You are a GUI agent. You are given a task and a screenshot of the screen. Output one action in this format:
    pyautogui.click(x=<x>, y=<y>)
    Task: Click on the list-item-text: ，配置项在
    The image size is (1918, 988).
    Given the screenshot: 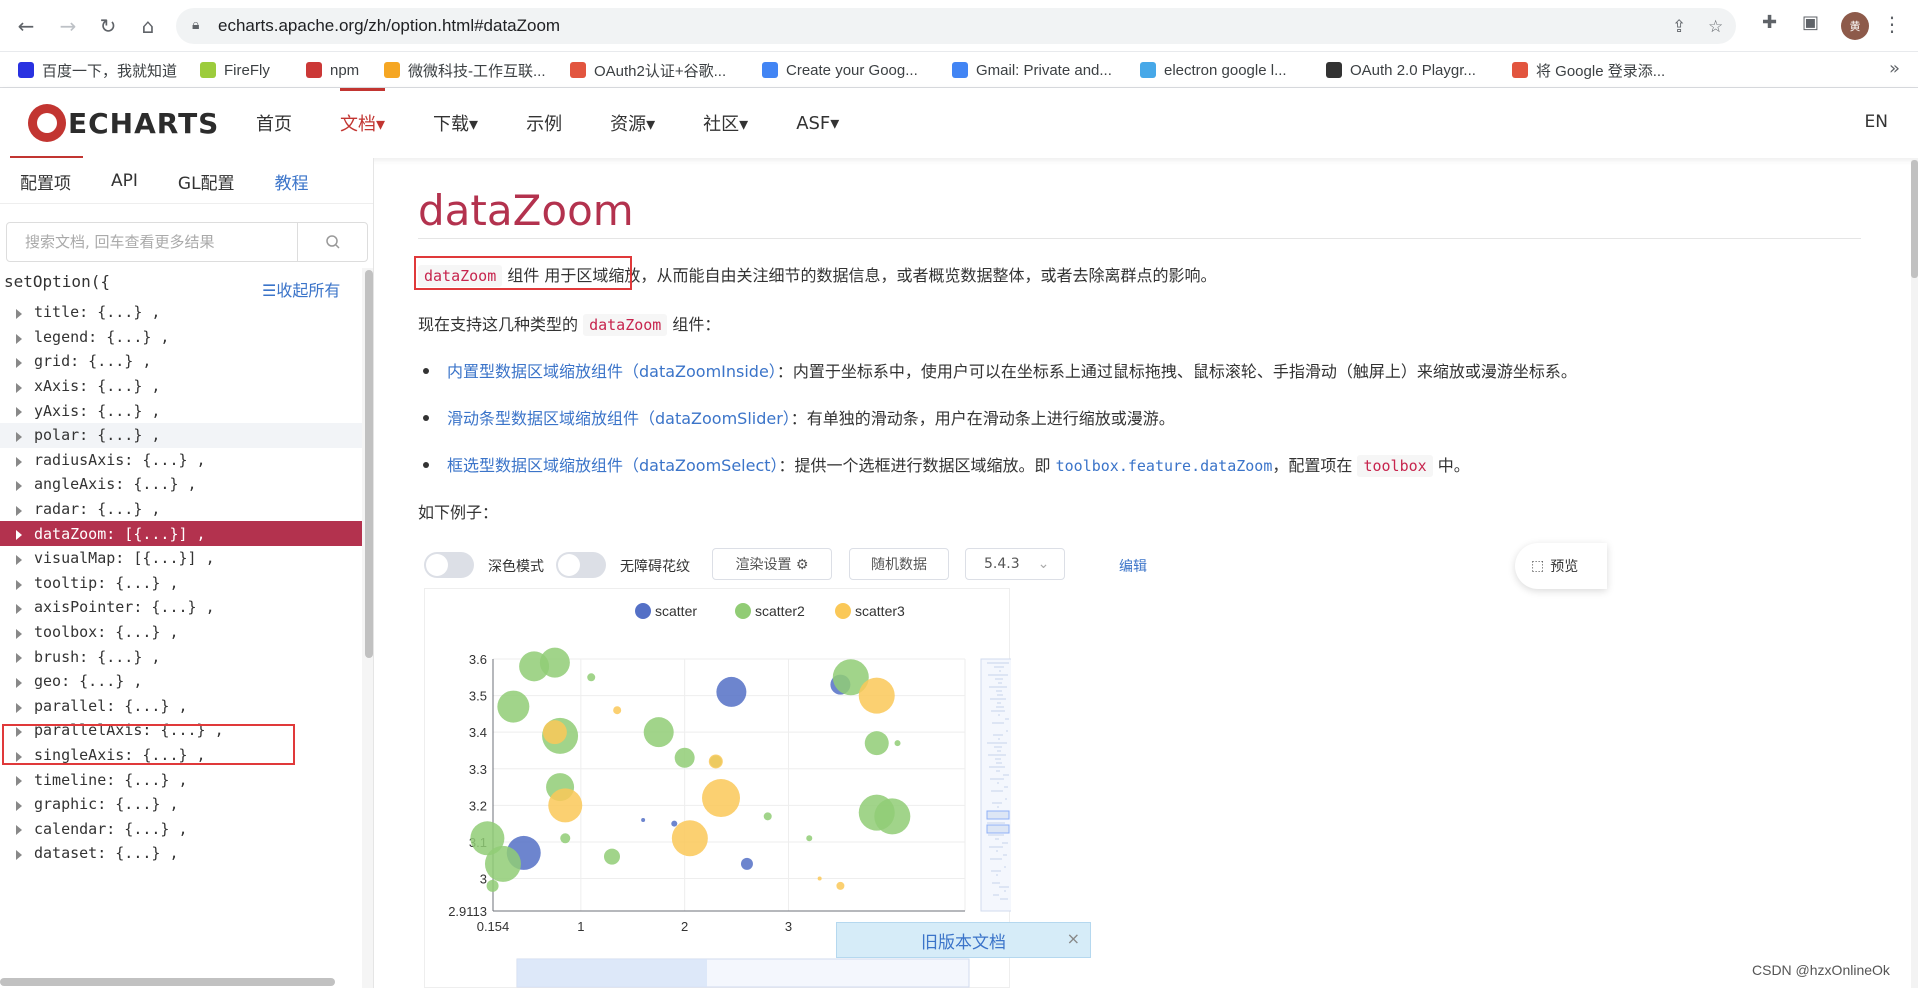 What is the action you would take?
    pyautogui.click(x=1315, y=465)
    